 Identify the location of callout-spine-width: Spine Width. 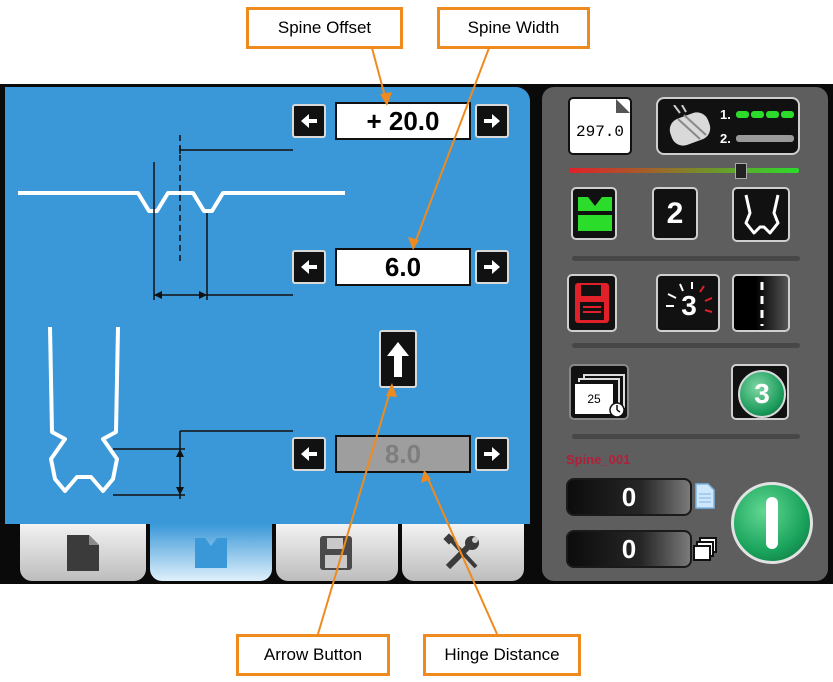
(513, 28).